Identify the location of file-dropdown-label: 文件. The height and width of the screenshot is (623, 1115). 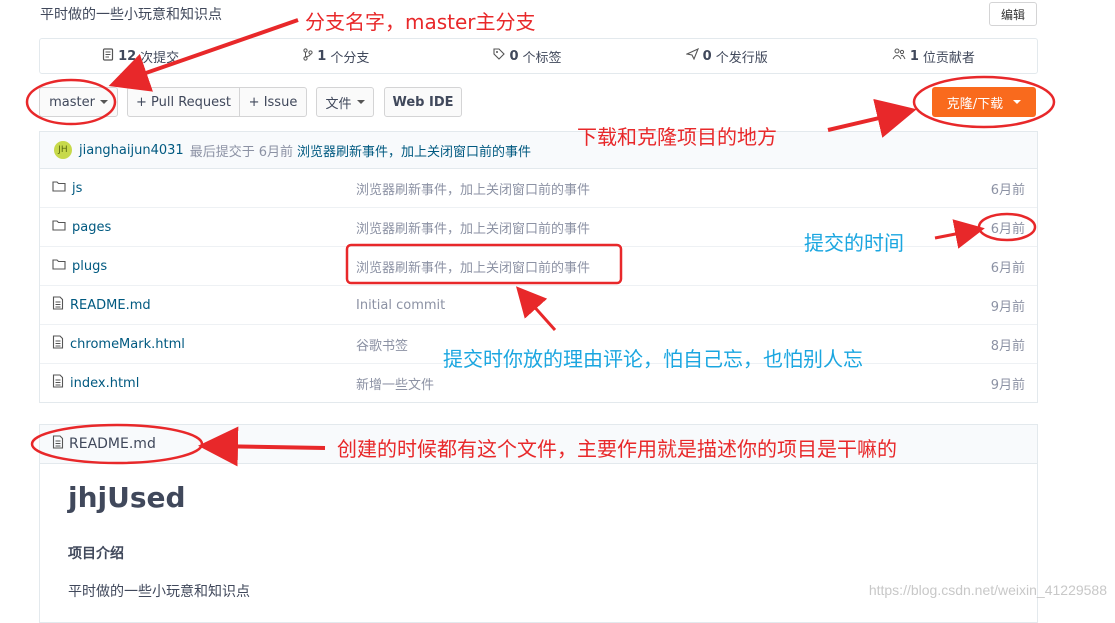
(338, 104).